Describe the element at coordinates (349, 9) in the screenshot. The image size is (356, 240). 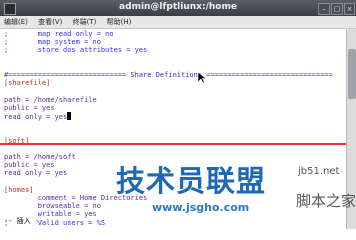
I see `close-icon: ×` at that location.